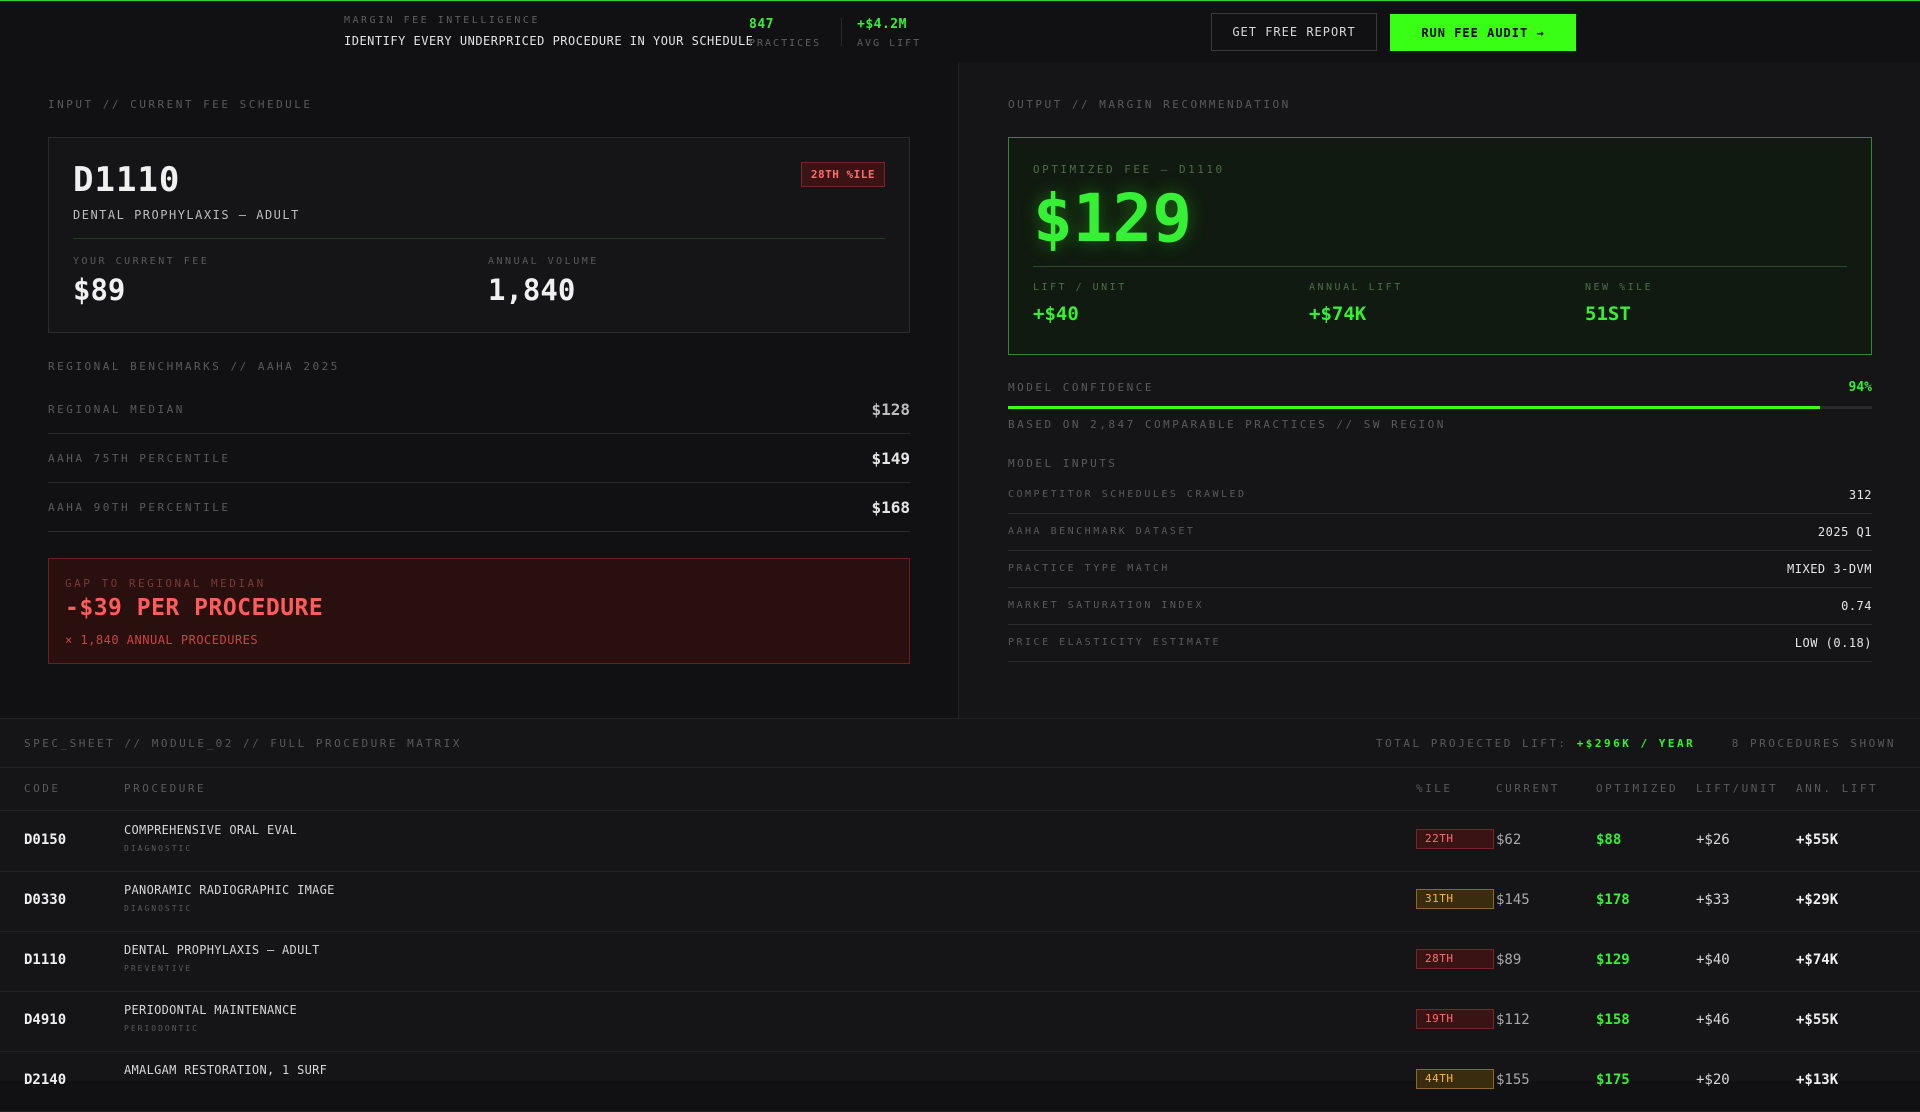 The height and width of the screenshot is (1112, 1920). What do you see at coordinates (139, 507) in the screenshot?
I see `benchmark-label: AAHA 90TH PERCENTILE` at bounding box center [139, 507].